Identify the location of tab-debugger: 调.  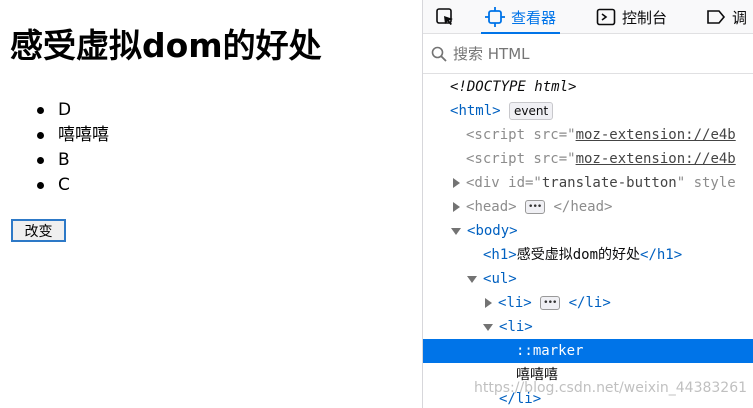
(726, 17).